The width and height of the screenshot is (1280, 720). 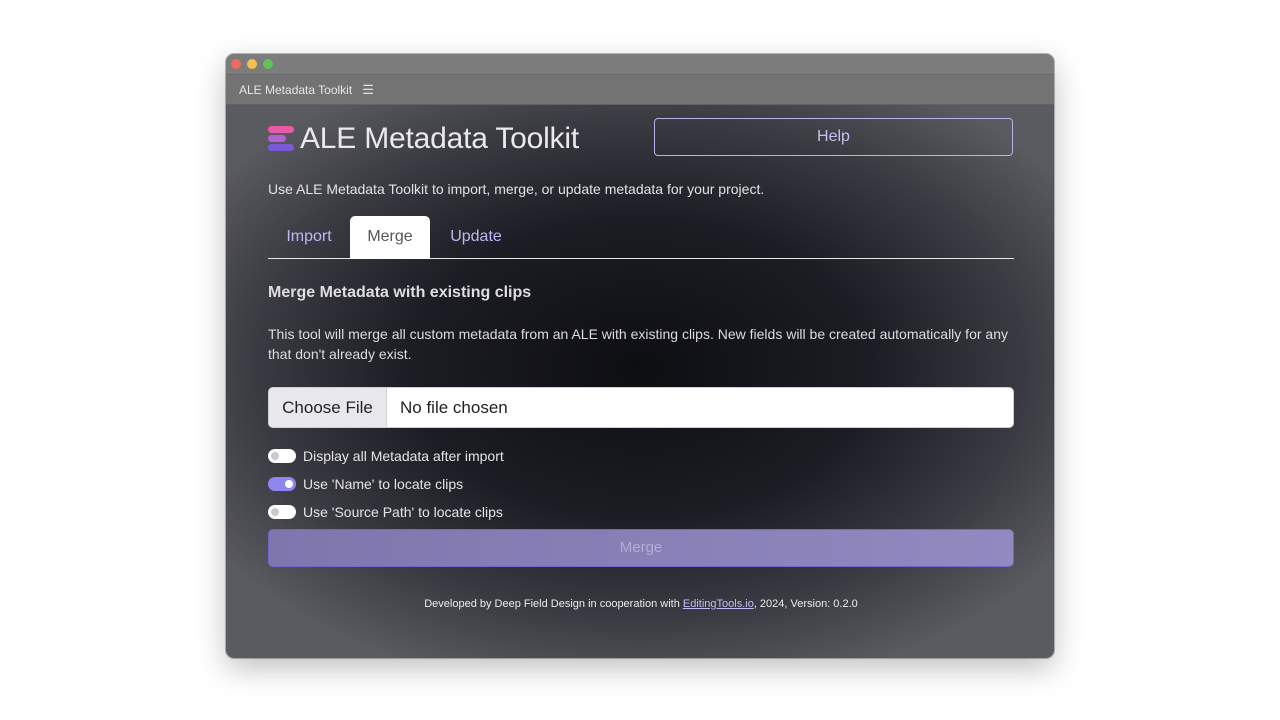 I want to click on zoom-window-icon, so click(x=268, y=64).